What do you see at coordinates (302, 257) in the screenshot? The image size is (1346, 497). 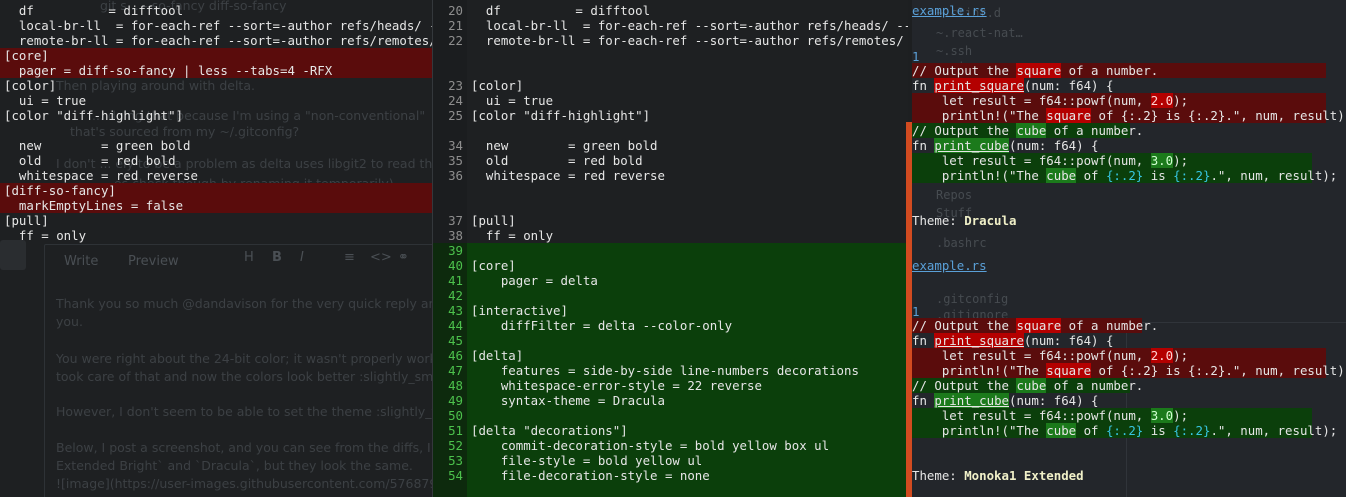 I see `italic-icon: I` at bounding box center [302, 257].